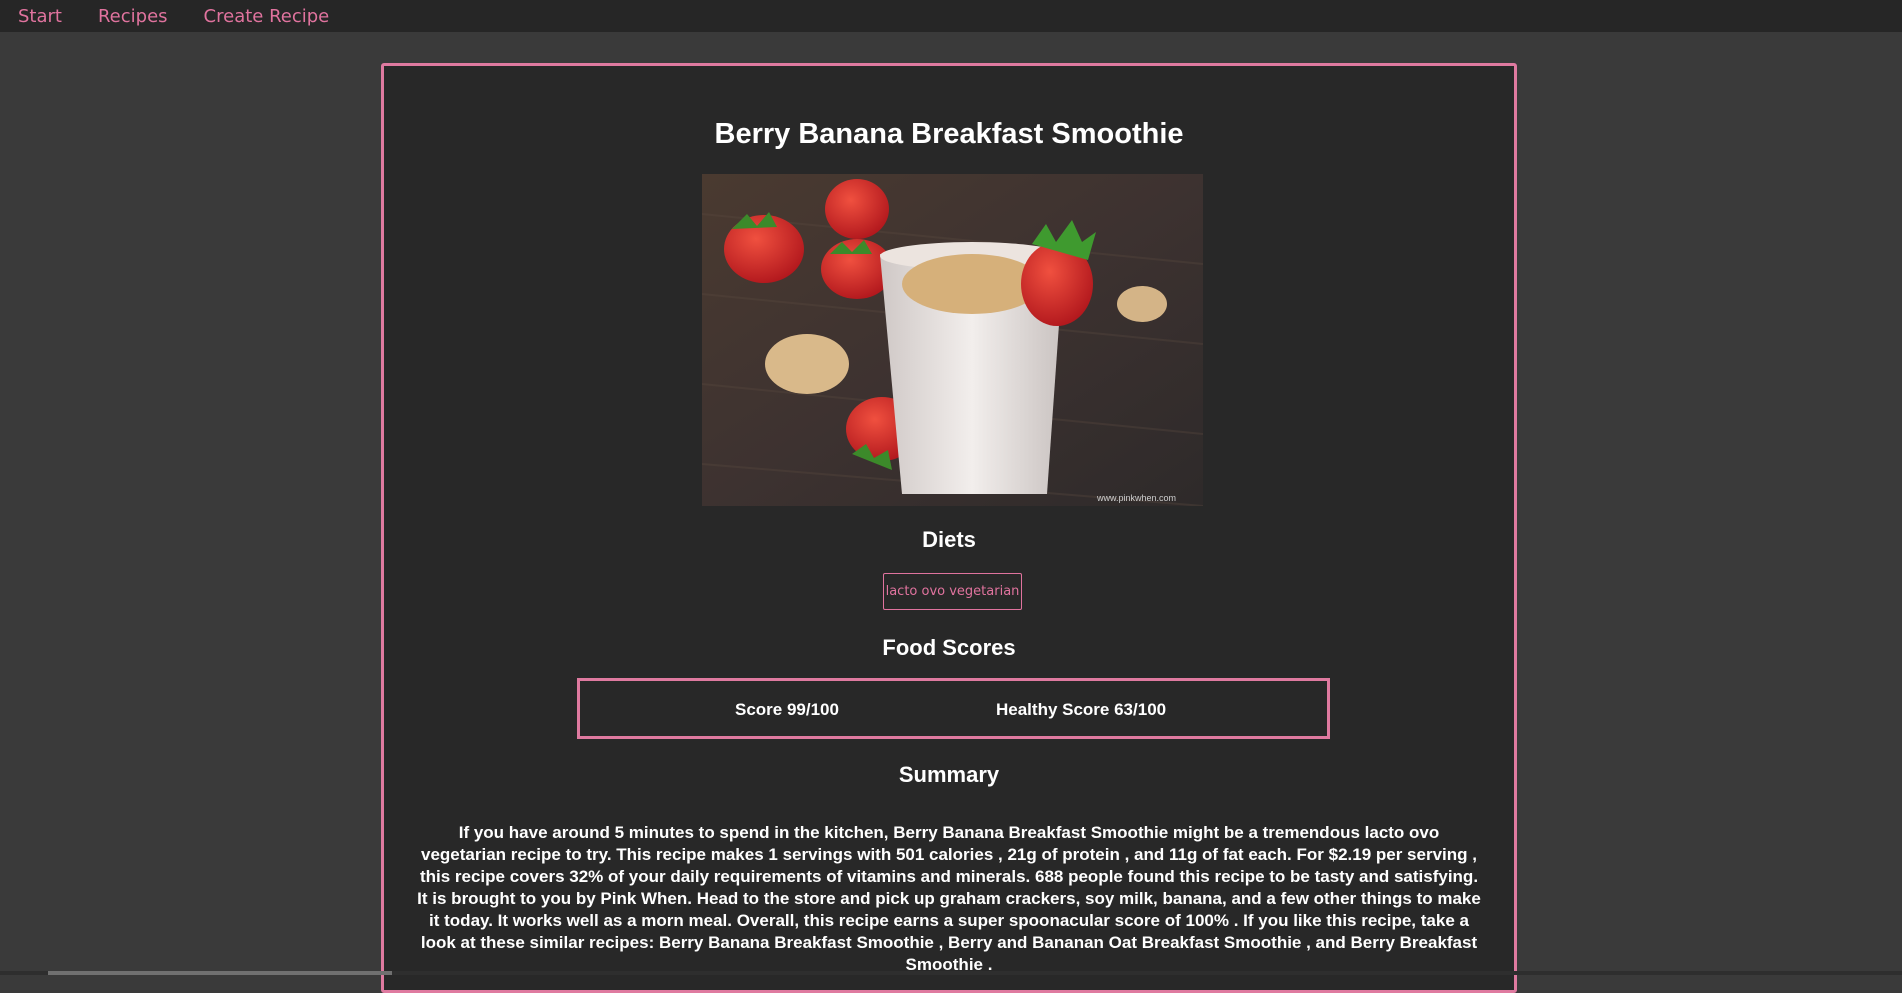 The width and height of the screenshot is (1902, 993). What do you see at coordinates (787, 709) in the screenshot?
I see `score-value: Score 99/100` at bounding box center [787, 709].